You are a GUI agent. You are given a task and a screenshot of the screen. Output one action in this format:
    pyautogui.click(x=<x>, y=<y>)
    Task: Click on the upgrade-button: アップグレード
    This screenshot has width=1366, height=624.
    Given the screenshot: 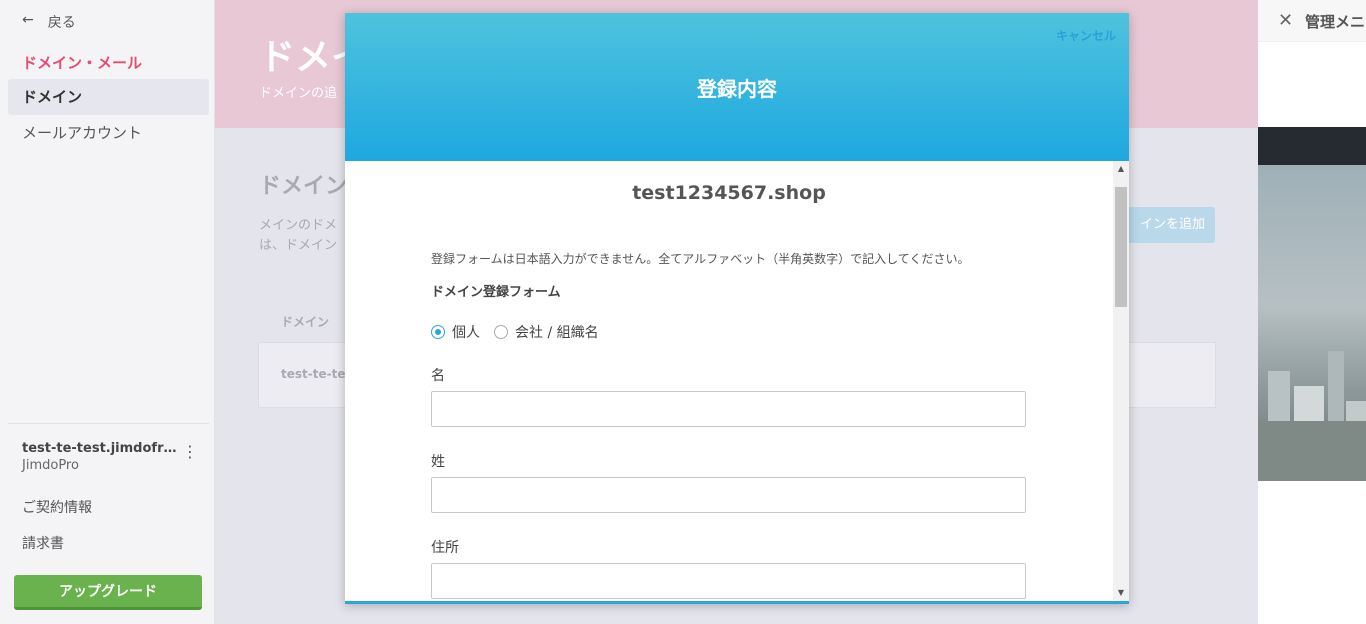 What is the action you would take?
    pyautogui.click(x=108, y=592)
    